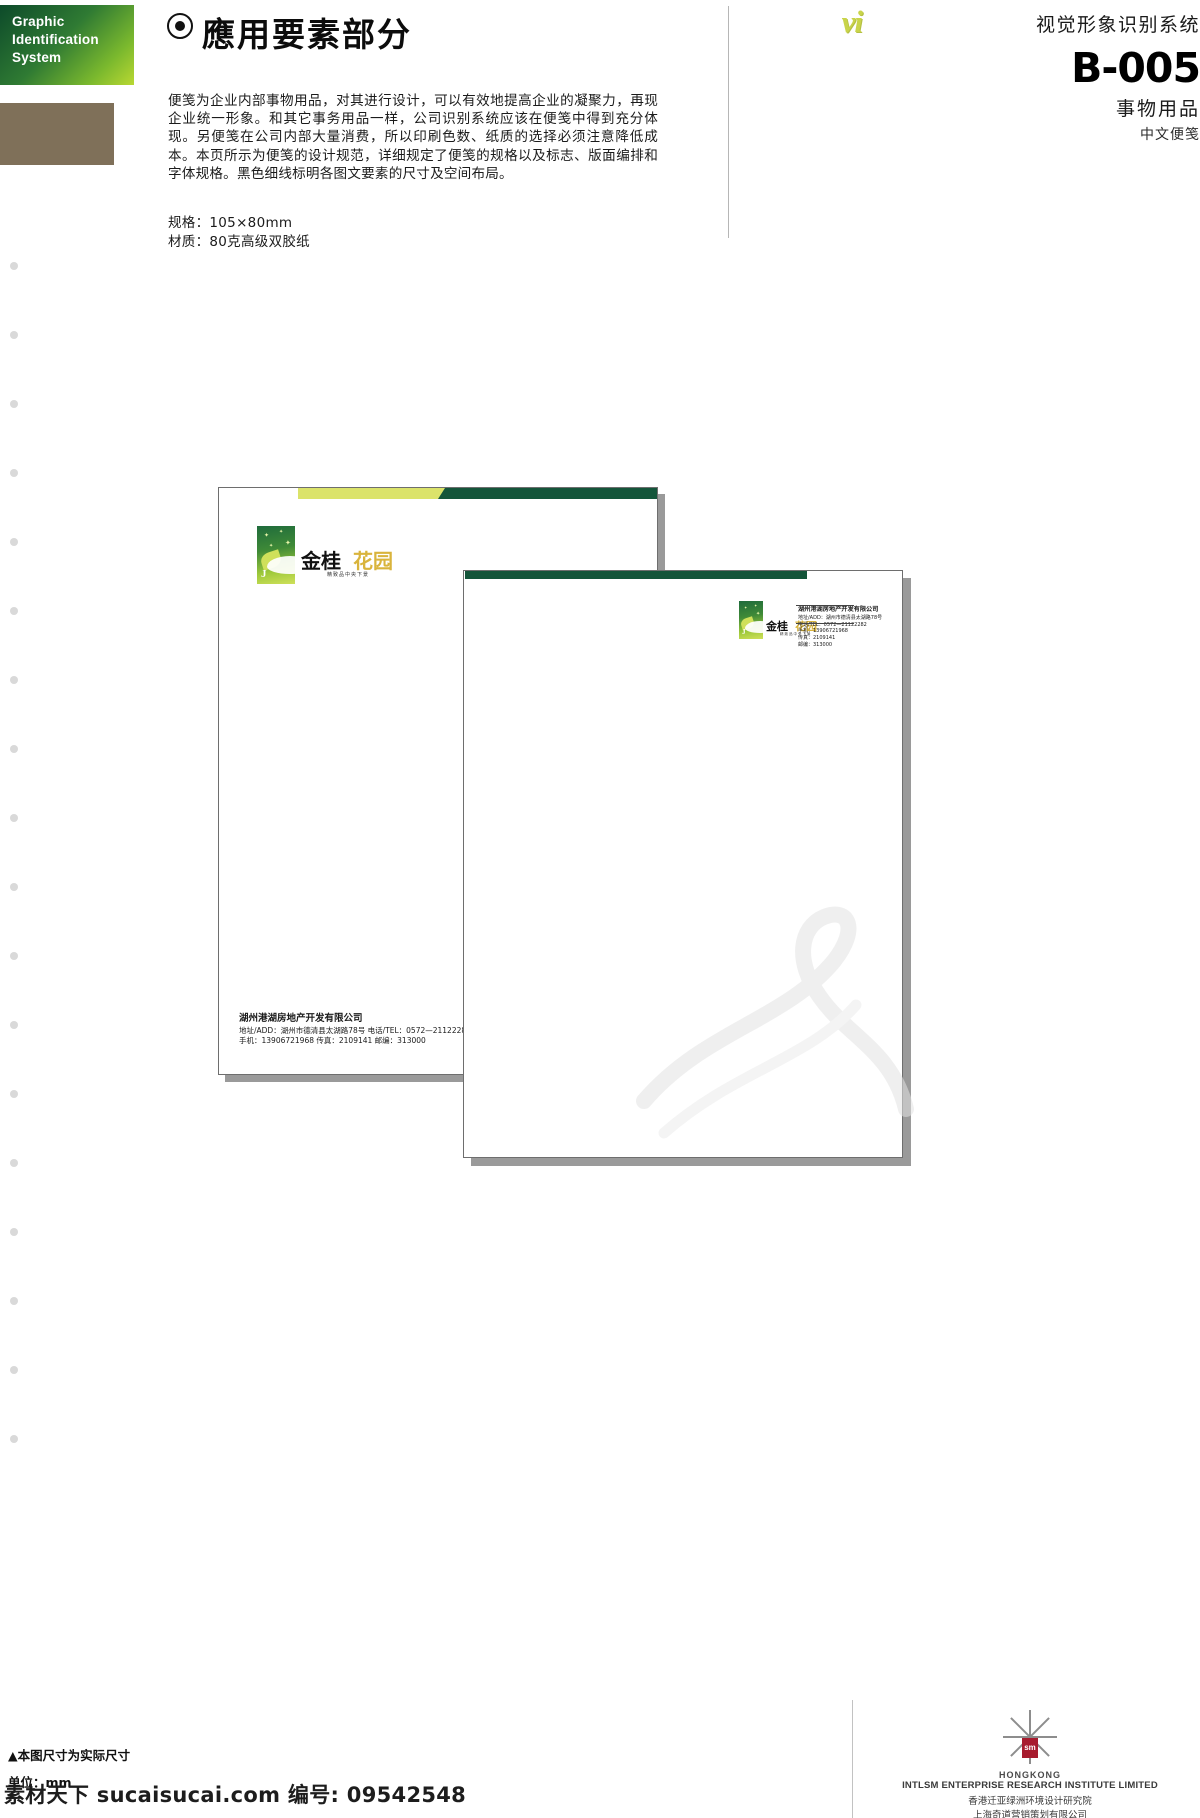 This screenshot has height=1818, width=1200. What do you see at coordinates (180, 26) in the screenshot?
I see `target-icon` at bounding box center [180, 26].